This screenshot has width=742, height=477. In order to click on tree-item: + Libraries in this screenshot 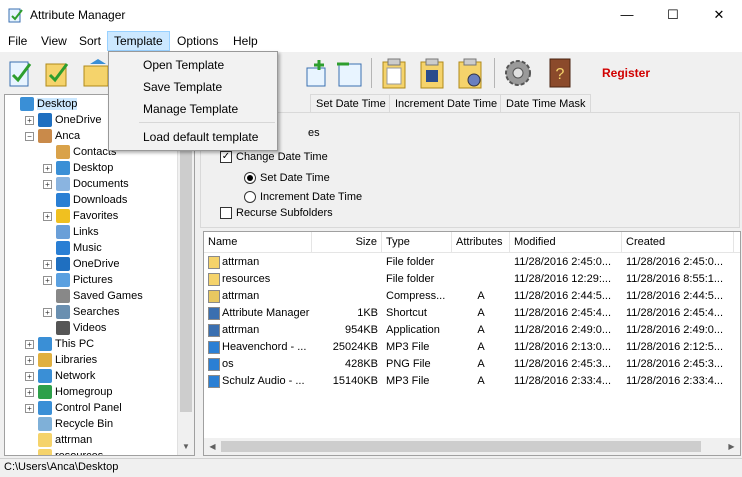, I will do `click(61, 360)`.